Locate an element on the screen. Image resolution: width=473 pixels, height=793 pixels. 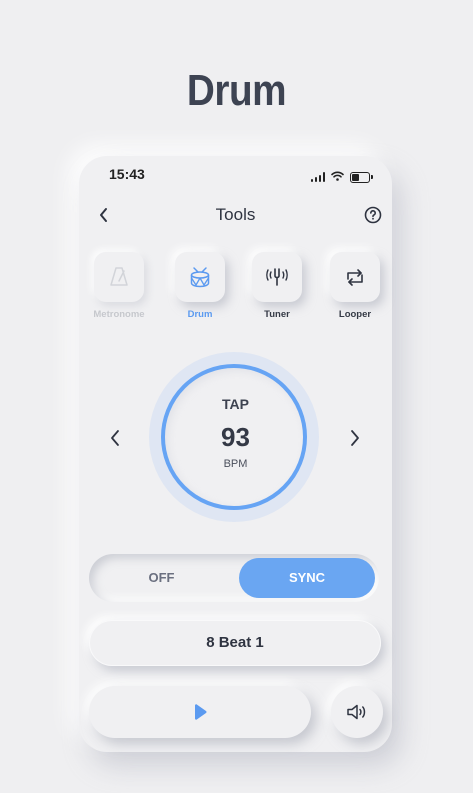
tool-drum: Drum is located at coordinates (200, 286).